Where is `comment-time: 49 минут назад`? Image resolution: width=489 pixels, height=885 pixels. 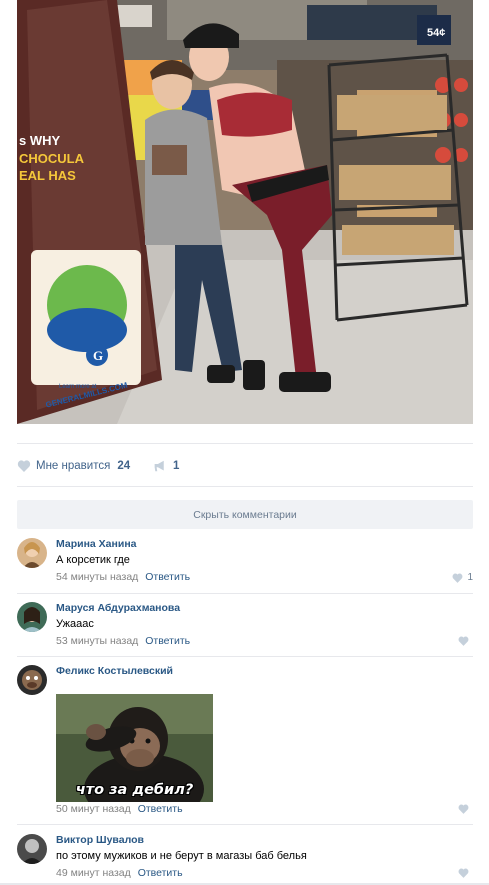 comment-time: 49 минут назад is located at coordinates (93, 873).